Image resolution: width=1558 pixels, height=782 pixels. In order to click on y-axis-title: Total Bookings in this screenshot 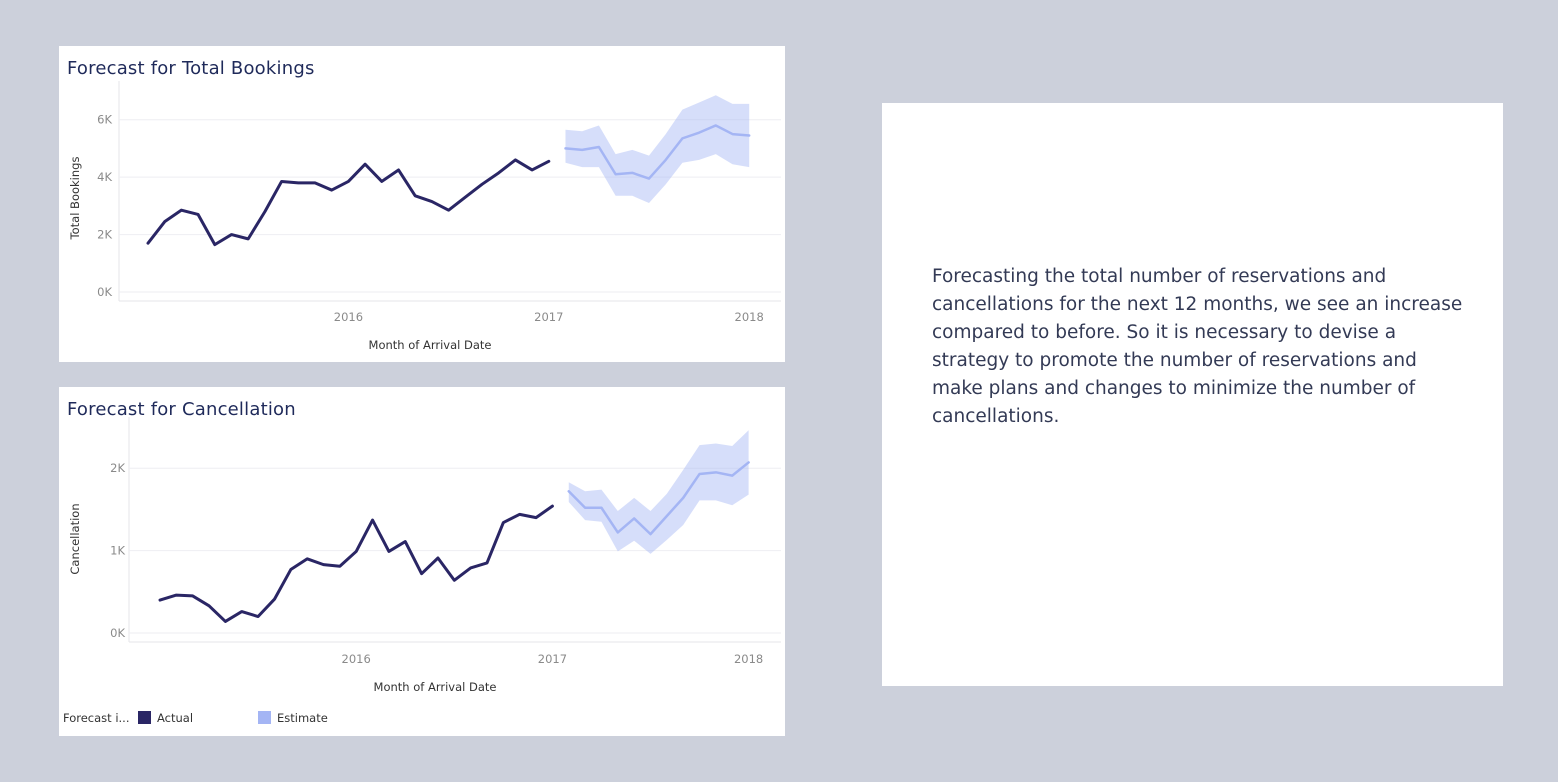, I will do `click(75, 199)`.